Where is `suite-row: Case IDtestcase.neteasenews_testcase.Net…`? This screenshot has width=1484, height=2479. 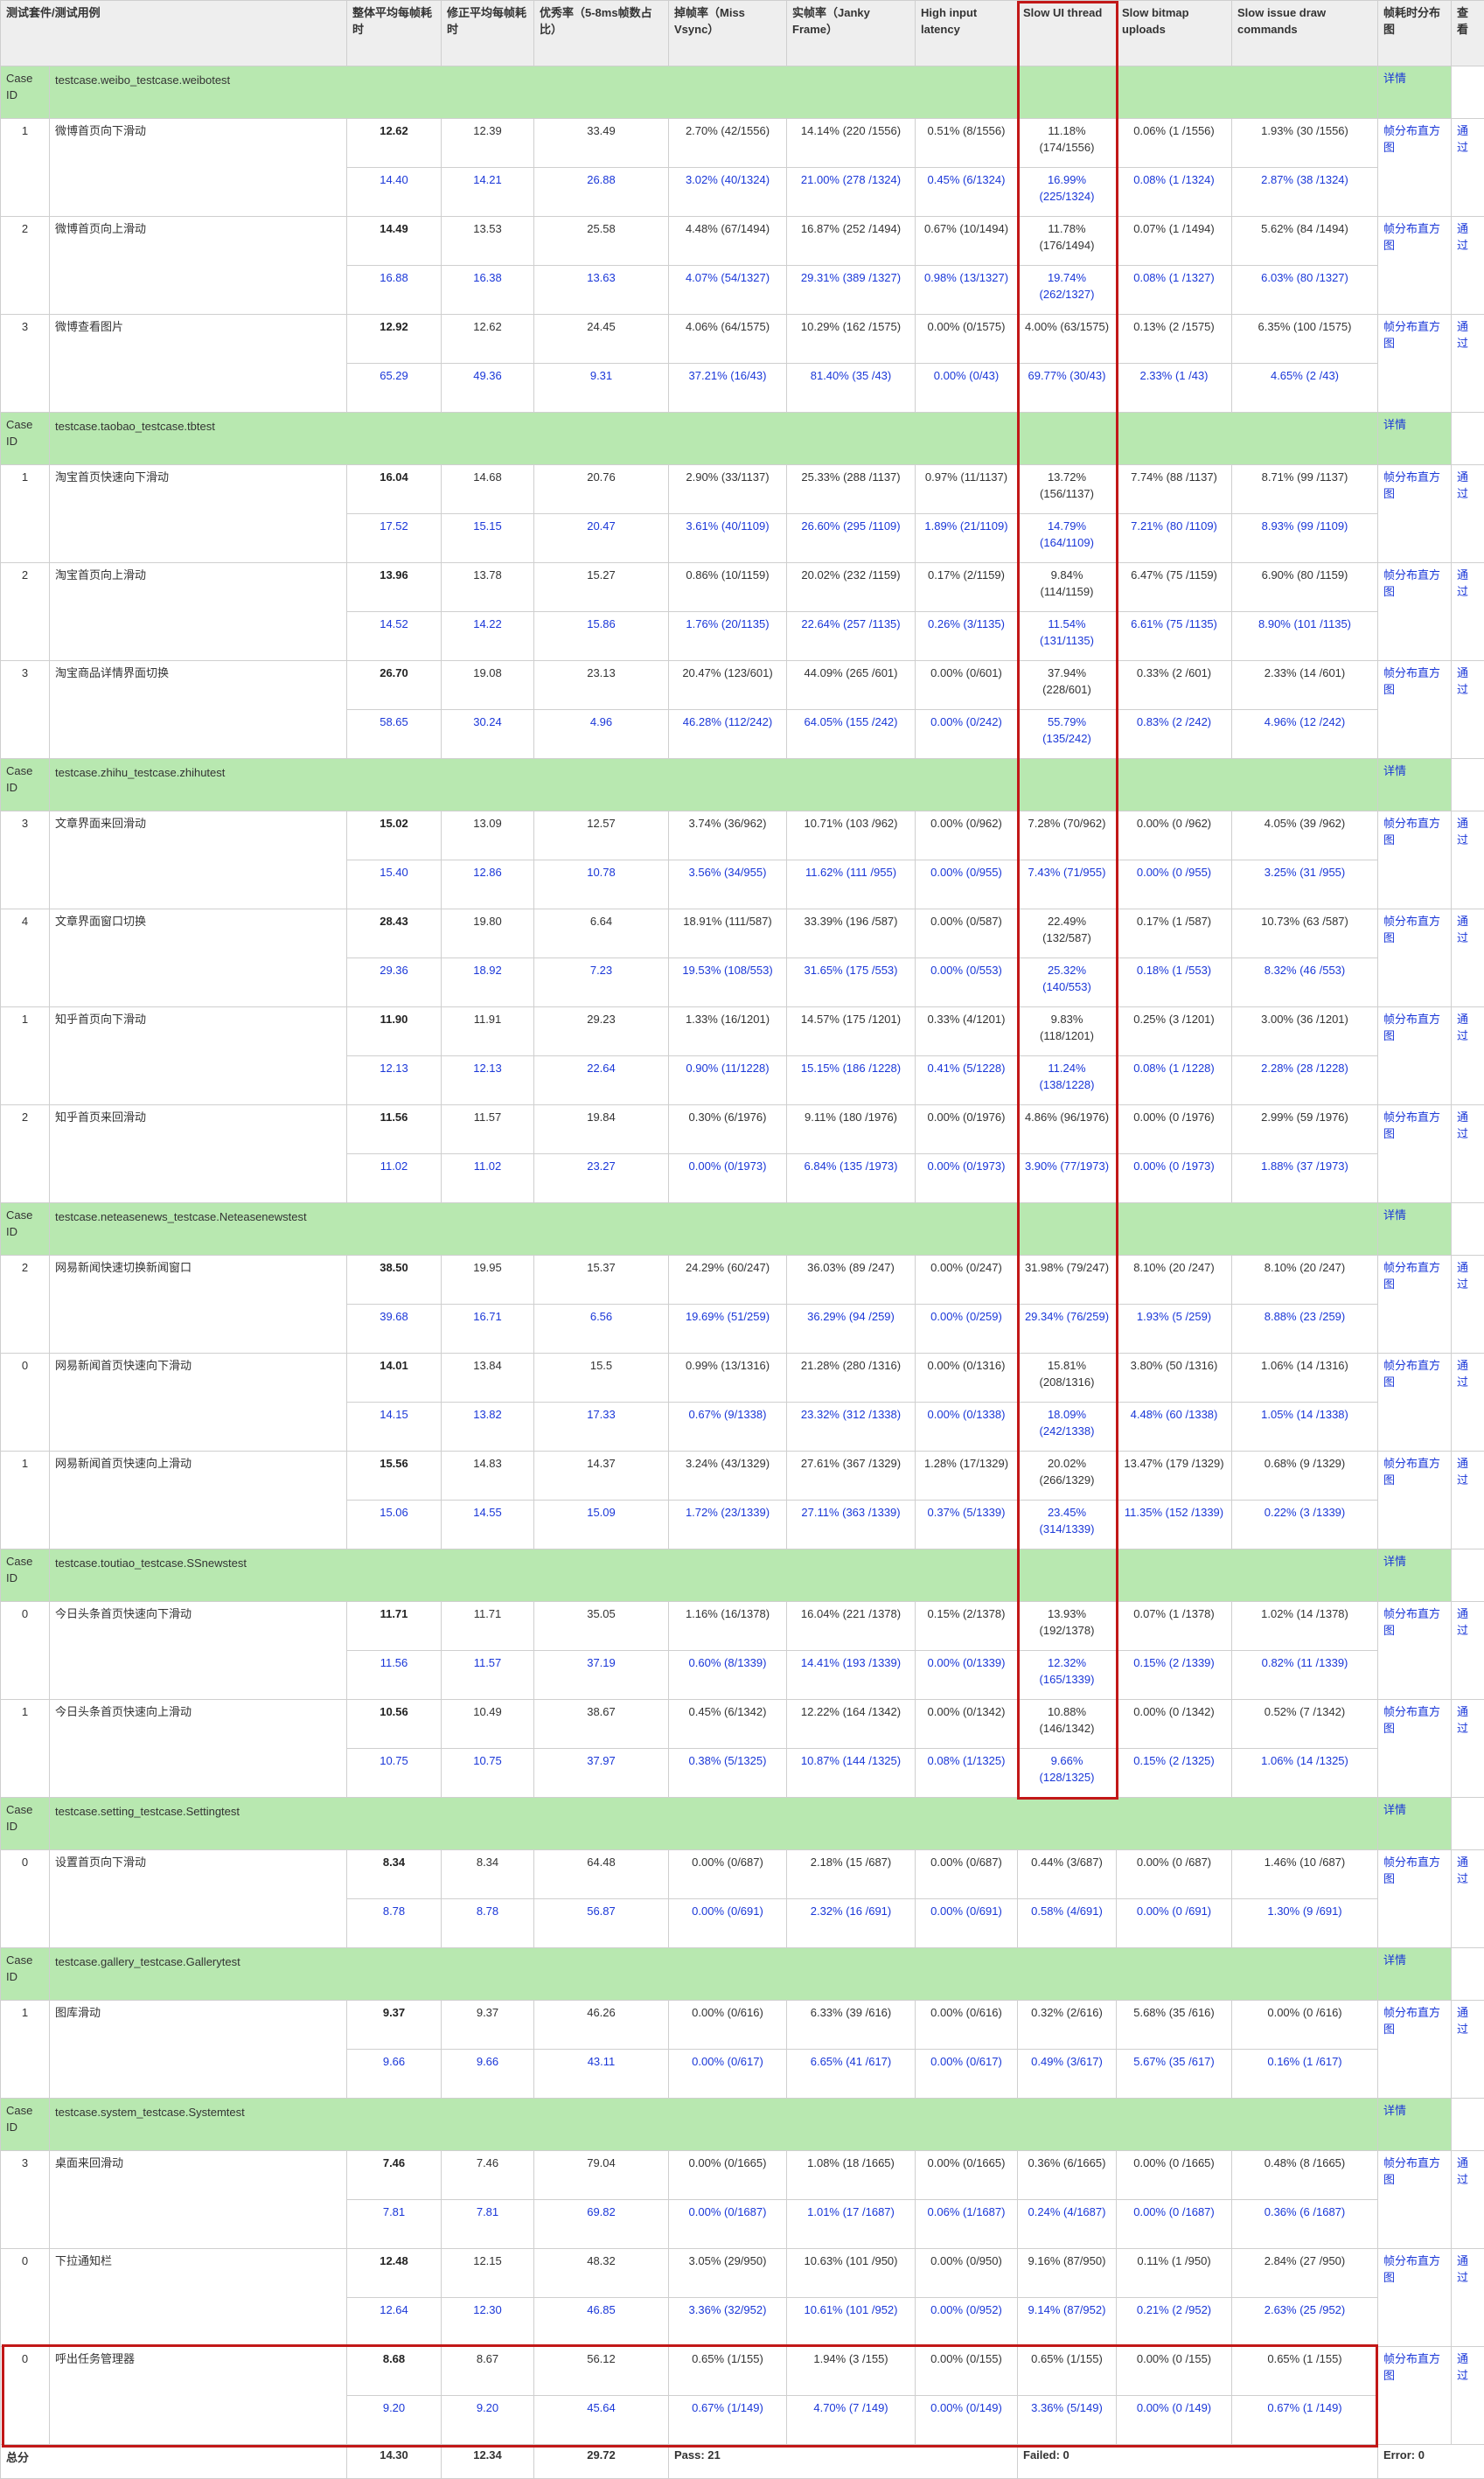 suite-row: Case IDtestcase.neteasenews_testcase.Net… is located at coordinates (743, 1229).